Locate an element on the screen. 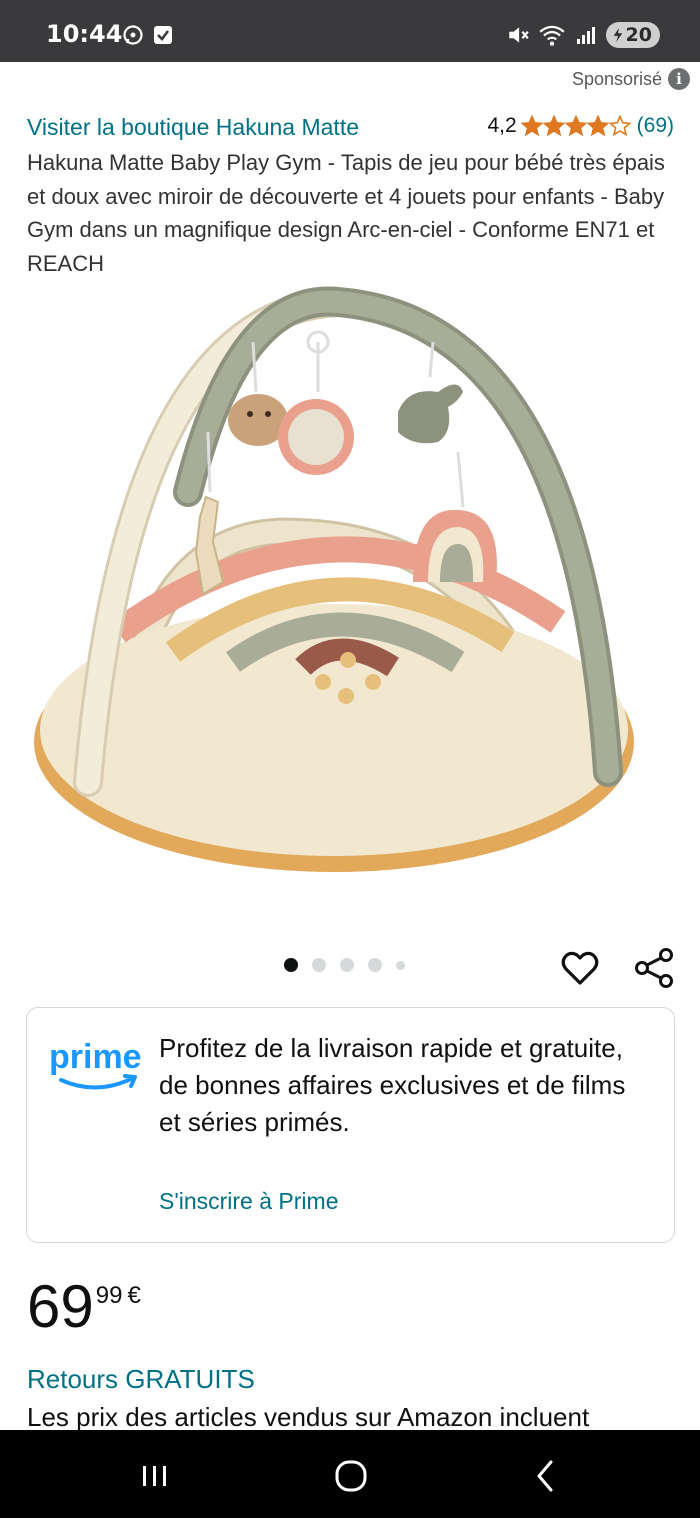  sponsored-badge: Sponsorisé i is located at coordinates (631, 79).